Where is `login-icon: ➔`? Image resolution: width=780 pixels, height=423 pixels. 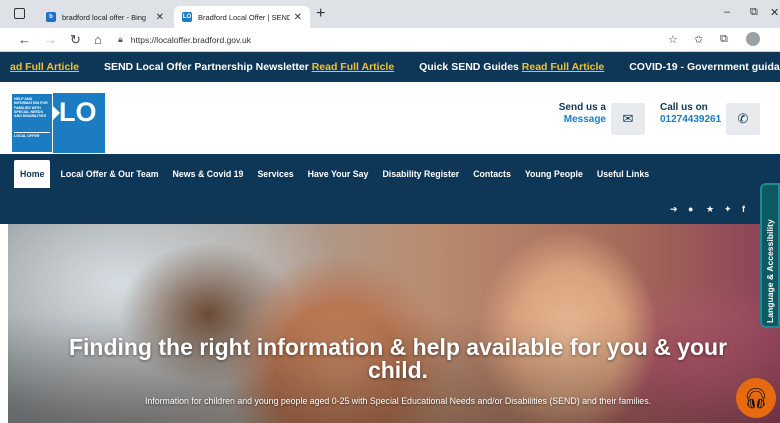 login-icon: ➔ is located at coordinates (674, 209).